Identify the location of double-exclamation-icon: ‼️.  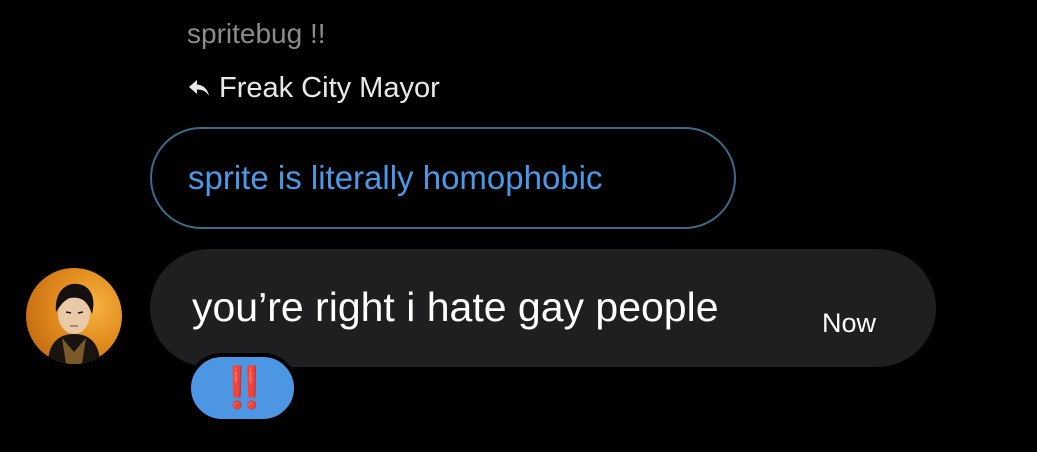
(244, 388).